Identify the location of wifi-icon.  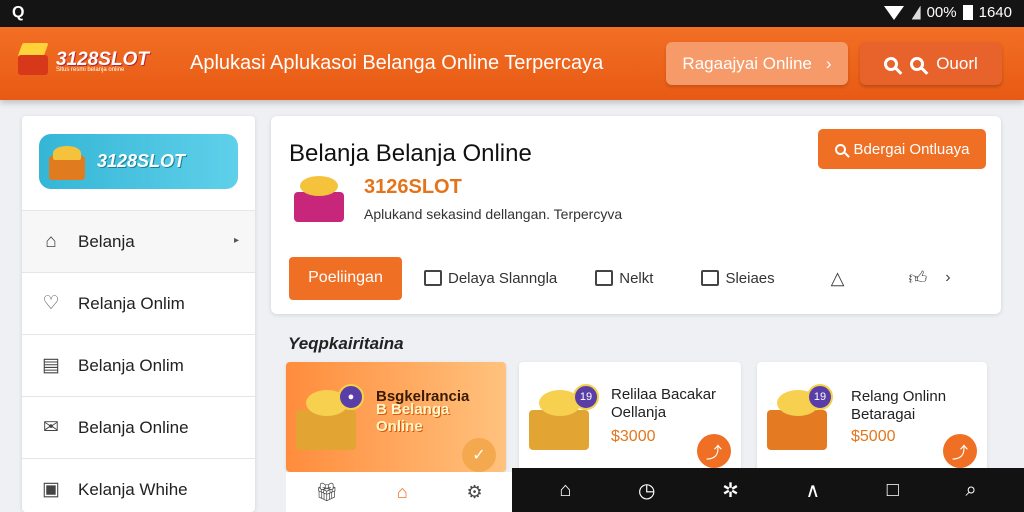
(893, 12).